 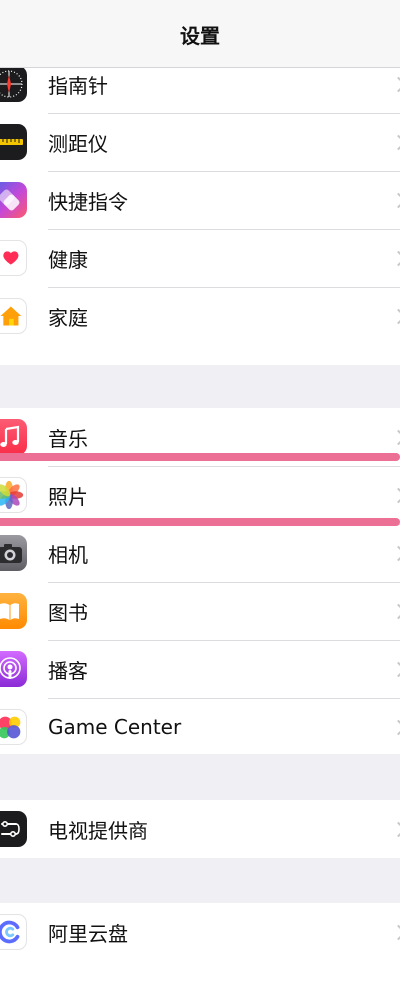 I want to click on settings-item-podcasts: 播客, so click(x=200, y=669).